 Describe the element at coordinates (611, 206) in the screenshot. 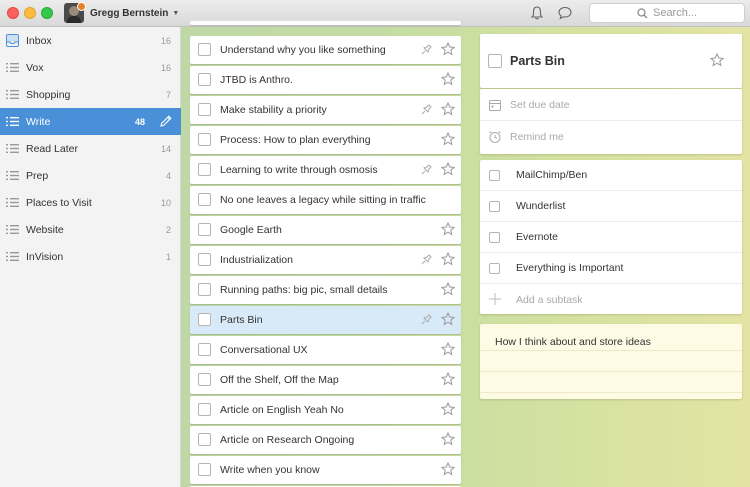

I see `subtask-row: Wunderlist` at that location.